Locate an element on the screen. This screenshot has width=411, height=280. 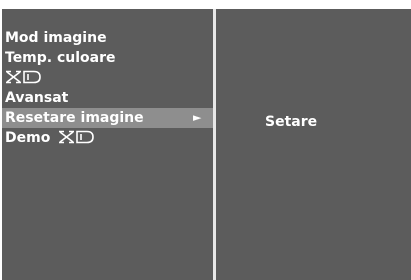
menu-item-label: Avansat is located at coordinates (37, 98).